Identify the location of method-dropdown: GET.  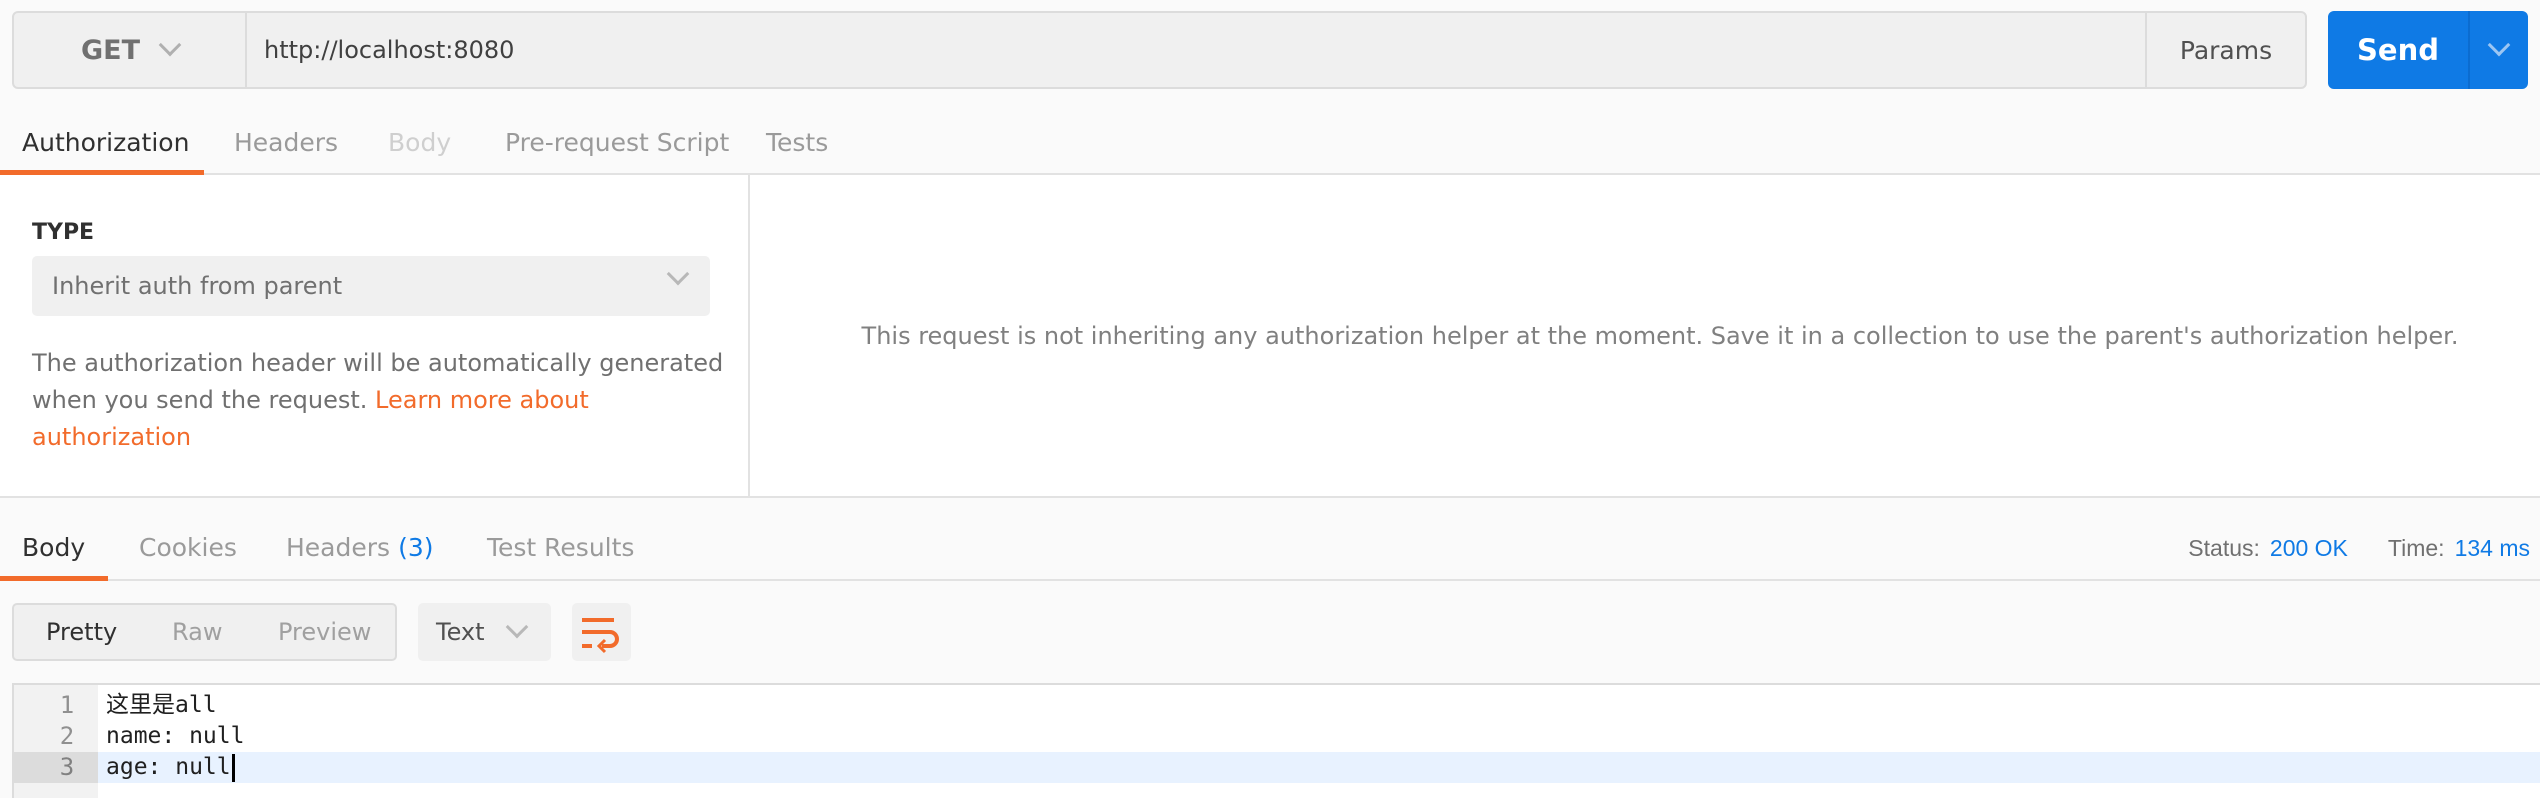
(130, 50).